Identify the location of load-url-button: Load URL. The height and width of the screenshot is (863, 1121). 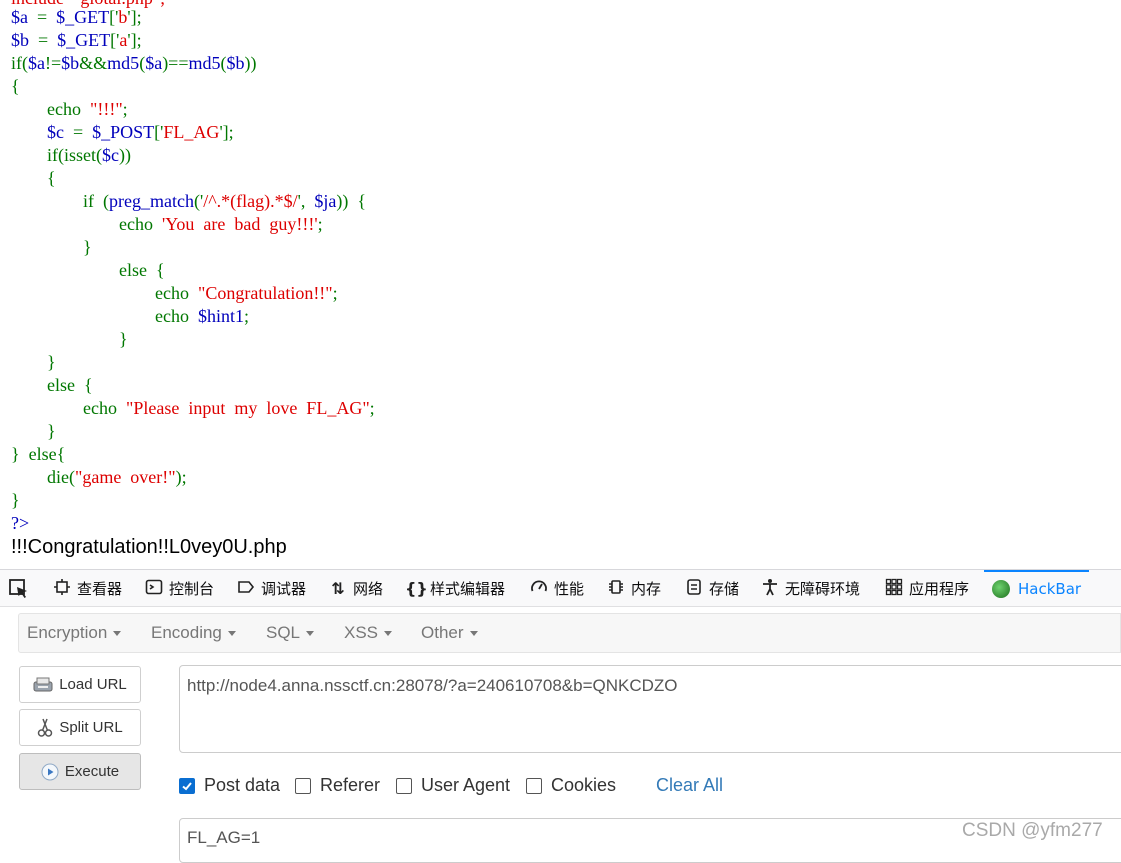
(80, 684).